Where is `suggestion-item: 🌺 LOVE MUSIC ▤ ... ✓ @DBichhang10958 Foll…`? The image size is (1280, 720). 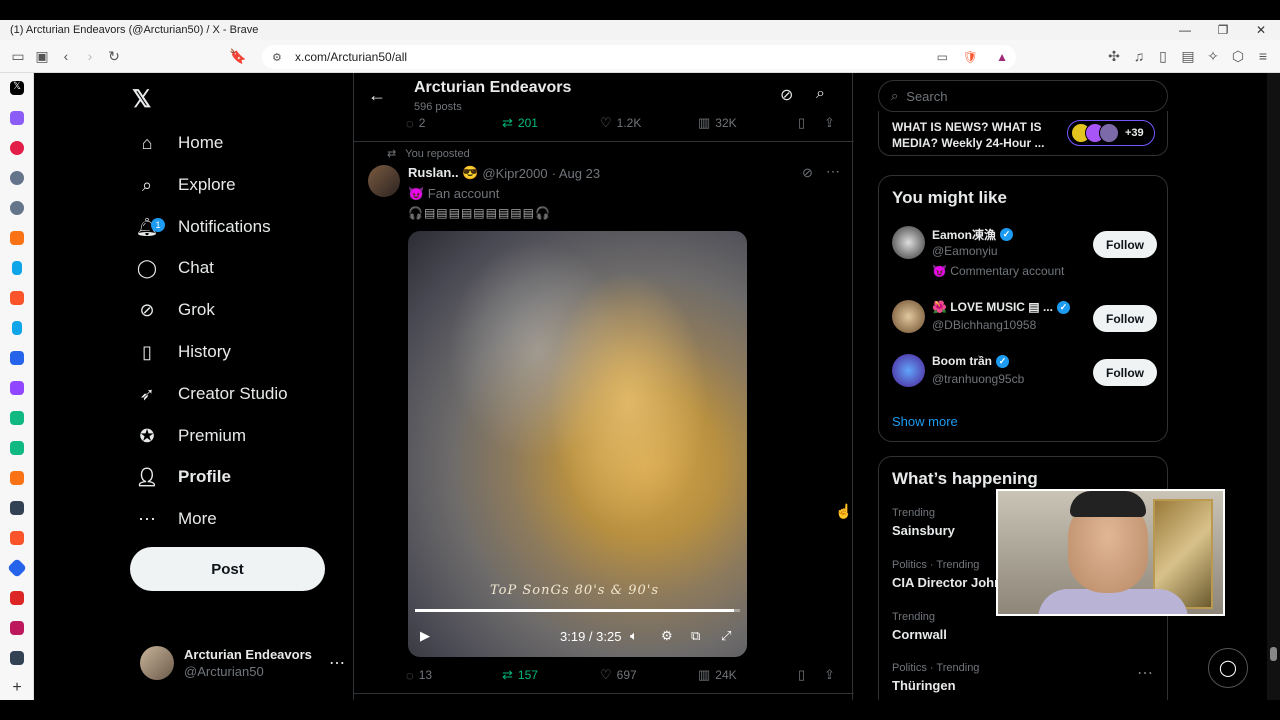 suggestion-item: 🌺 LOVE MUSIC ▤ ... ✓ @DBichhang10958 Foll… is located at coordinates (1024, 320).